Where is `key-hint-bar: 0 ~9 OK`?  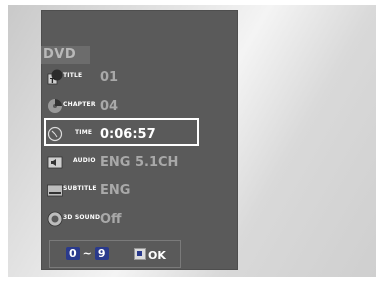 key-hint-bar: 0 ~9 OK is located at coordinates (115, 254).